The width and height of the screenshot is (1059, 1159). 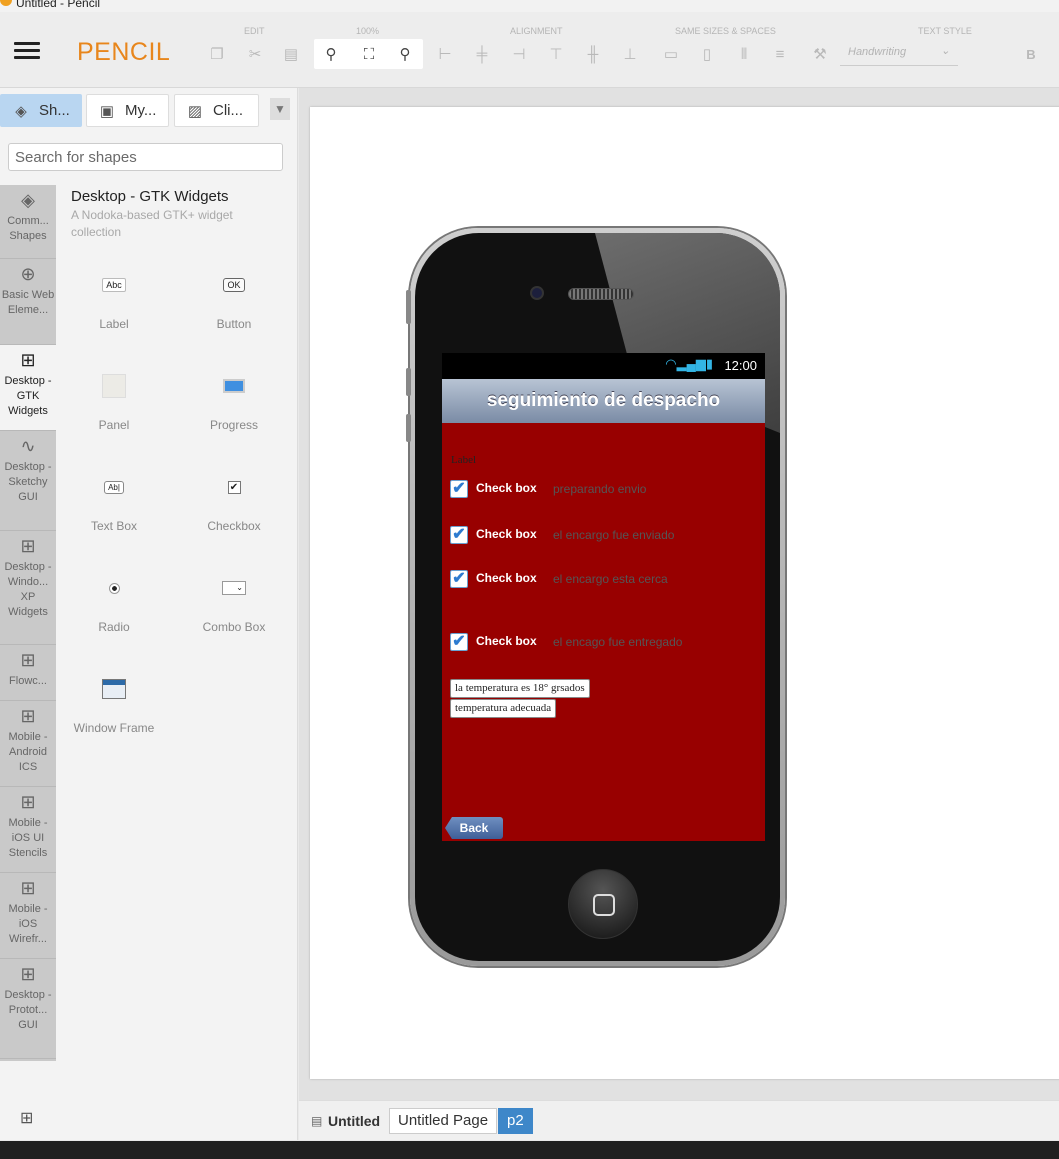 What do you see at coordinates (28, 830) in the screenshot?
I see `collection-ios-ui-stencils: ⊞ Mobile - iOS UI Stencils` at bounding box center [28, 830].